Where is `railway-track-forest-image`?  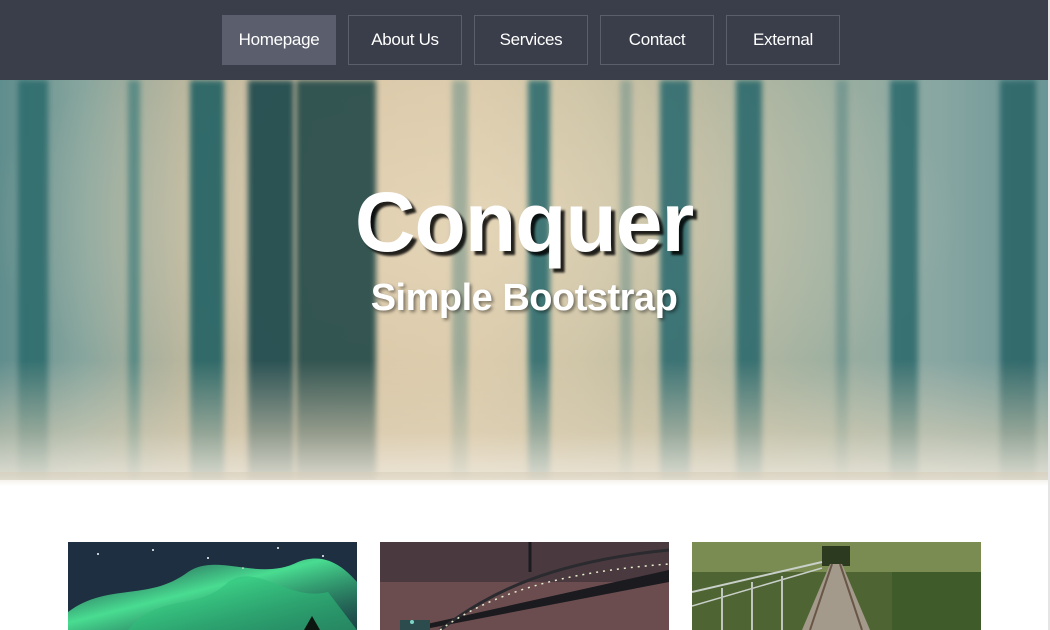
railway-track-forest-image is located at coordinates (836, 586).